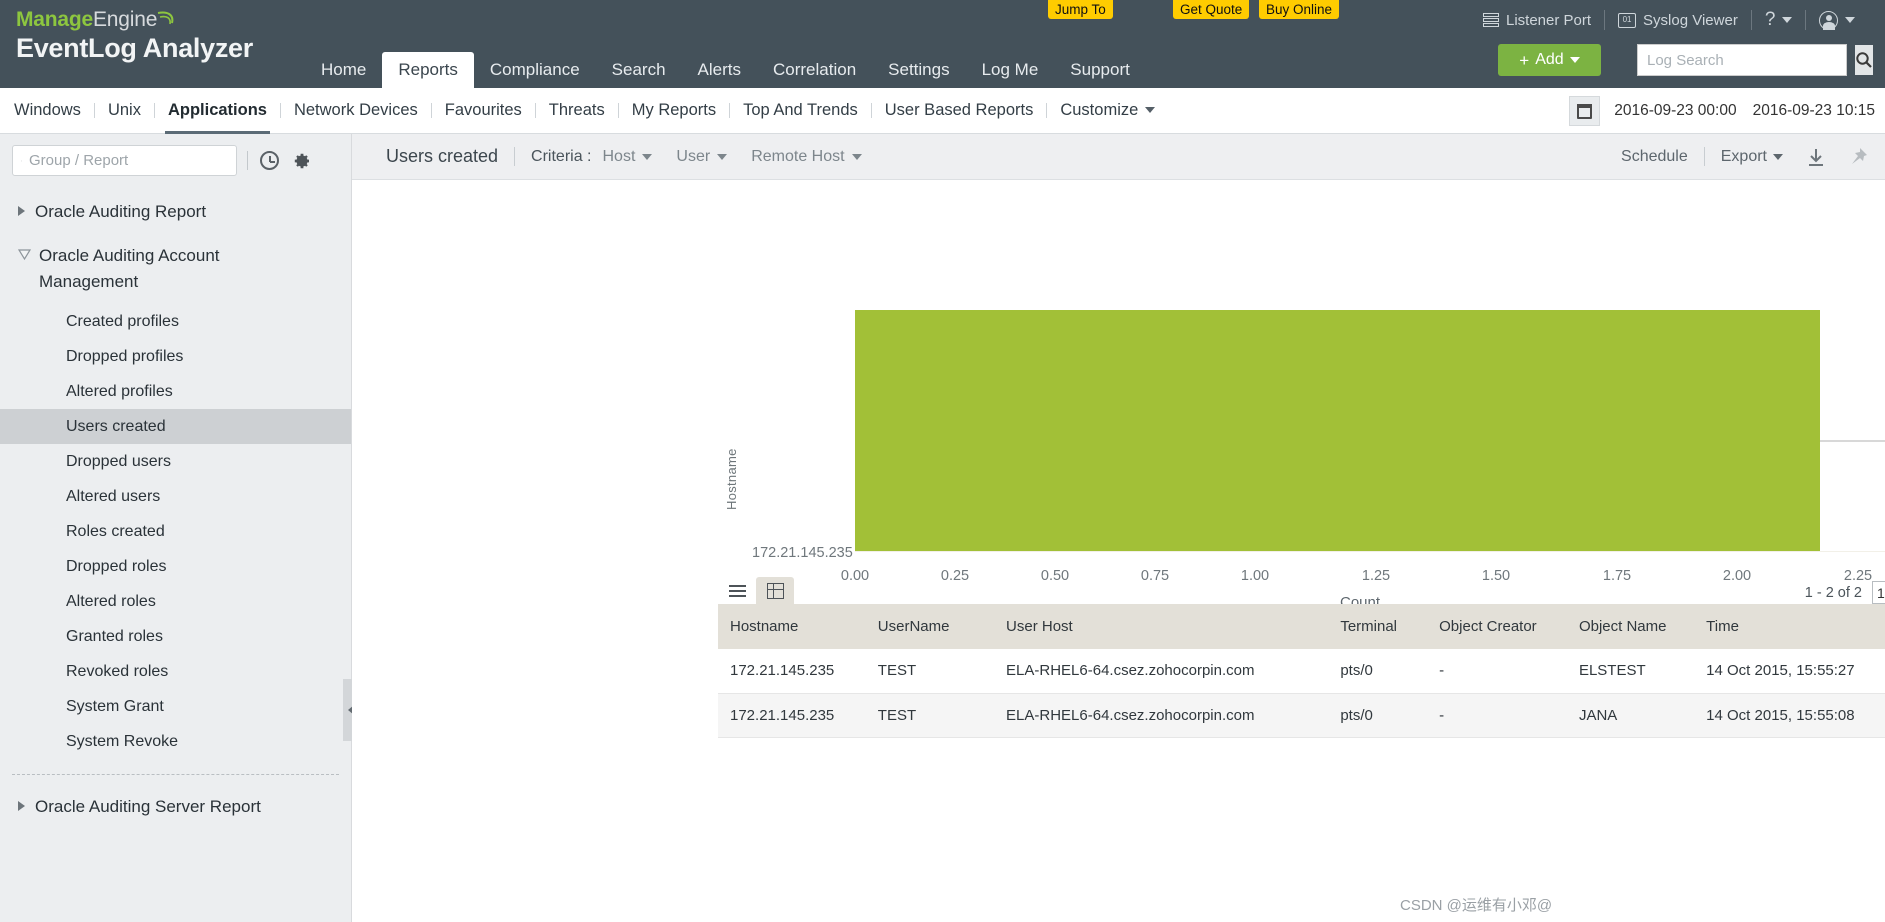  I want to click on search-submit-button, so click(1864, 60).